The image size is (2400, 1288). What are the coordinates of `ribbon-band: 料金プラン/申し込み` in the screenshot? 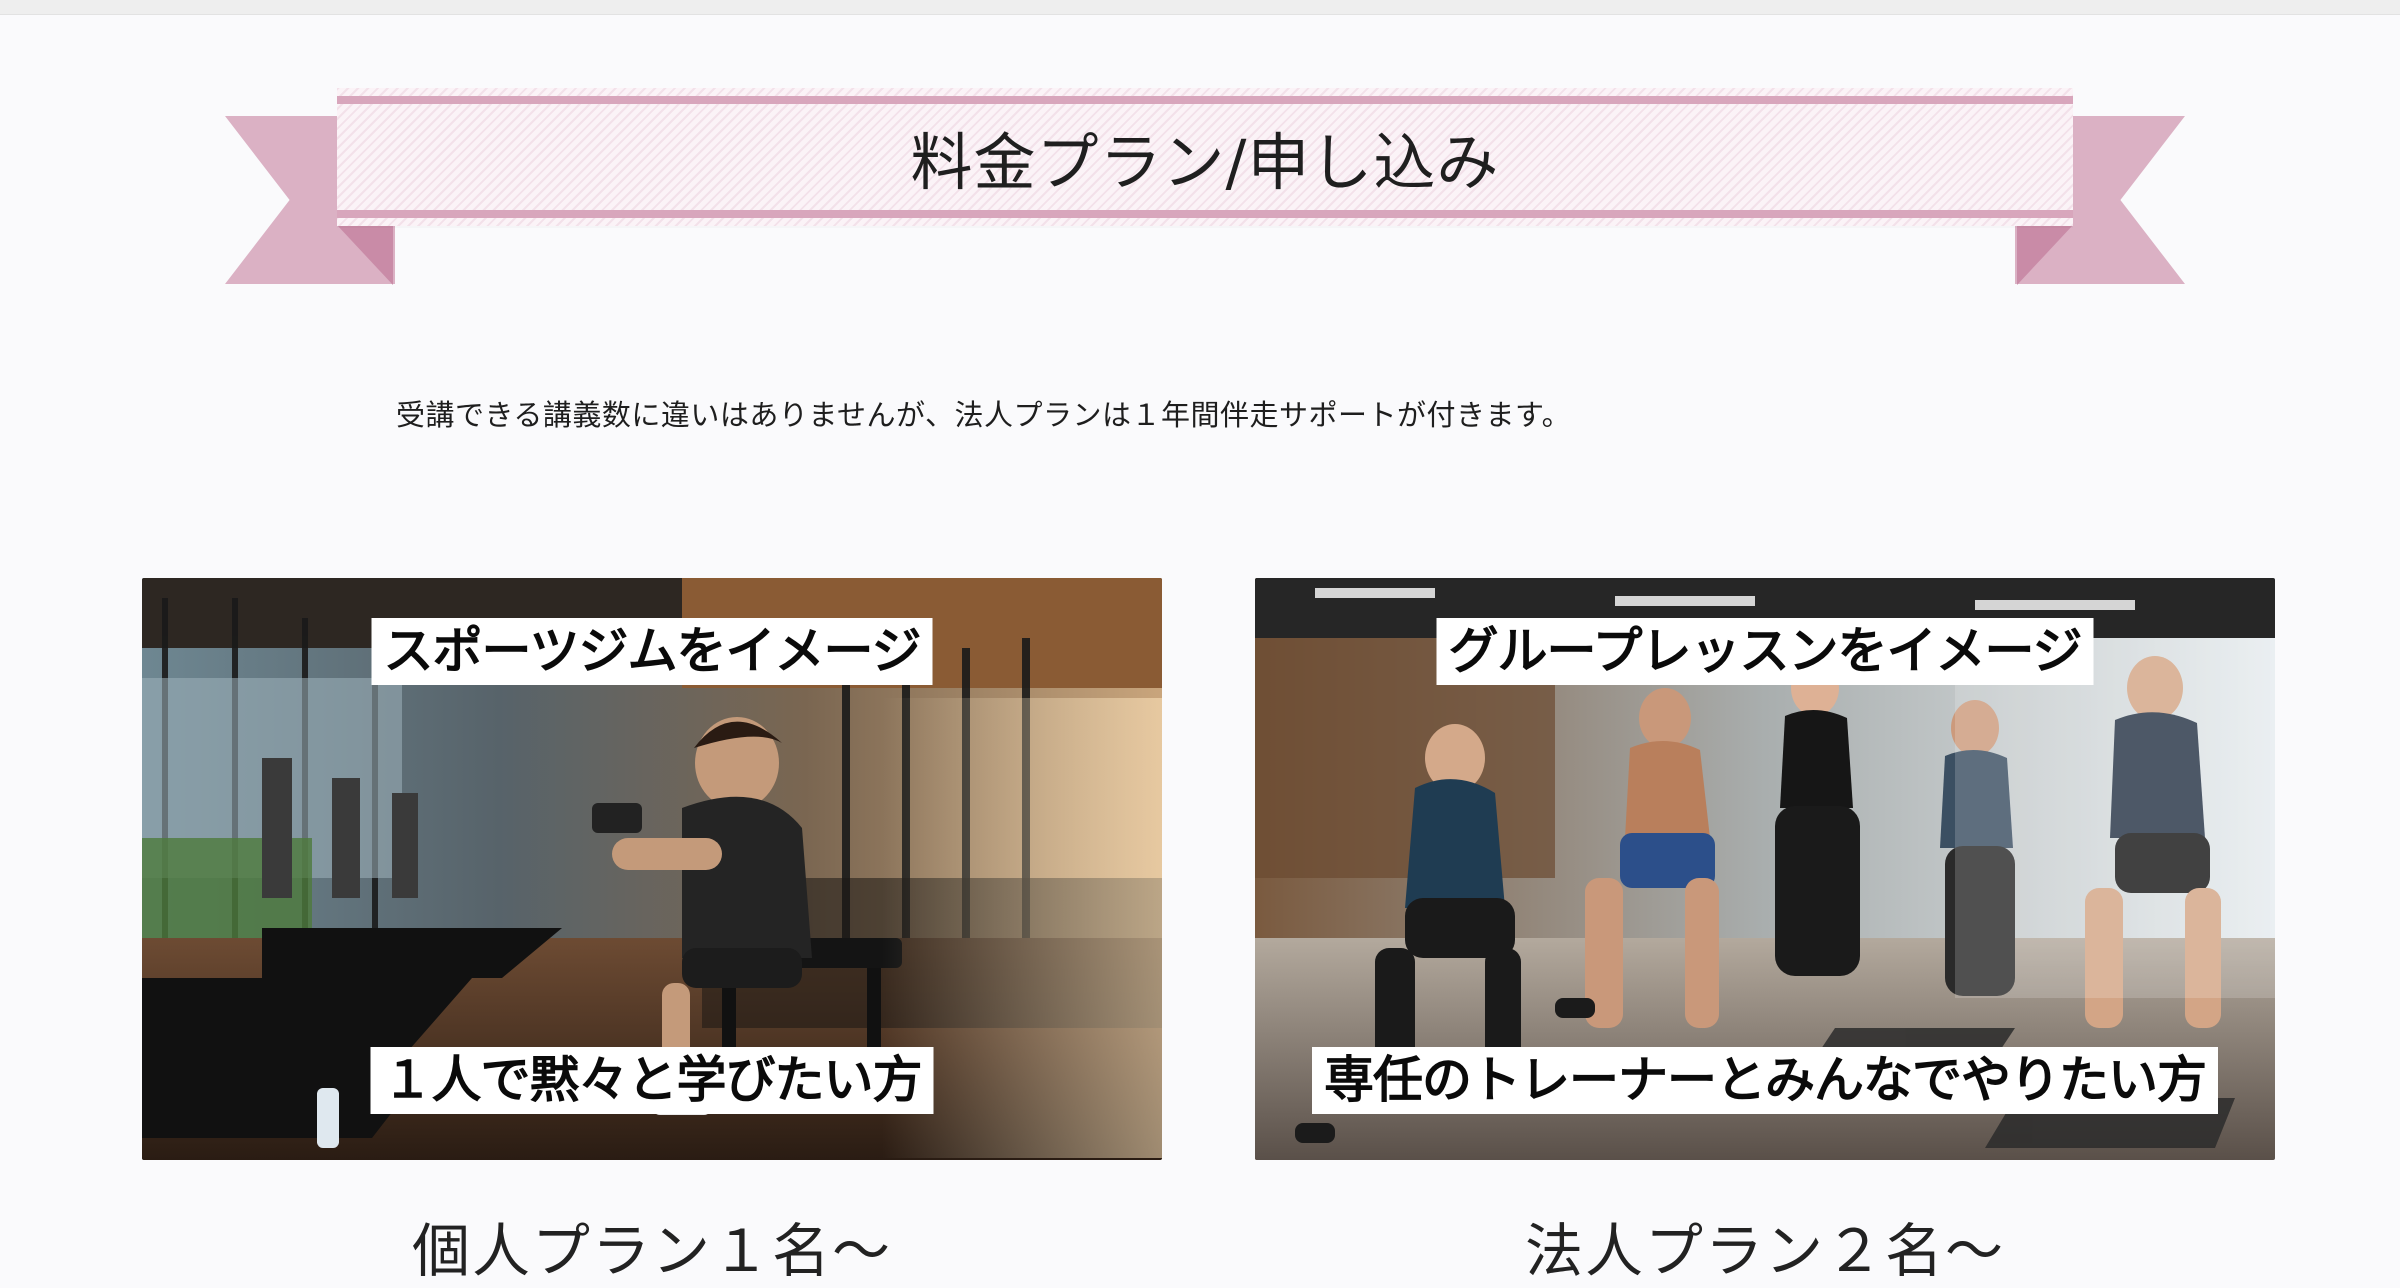 It's located at (1205, 157).